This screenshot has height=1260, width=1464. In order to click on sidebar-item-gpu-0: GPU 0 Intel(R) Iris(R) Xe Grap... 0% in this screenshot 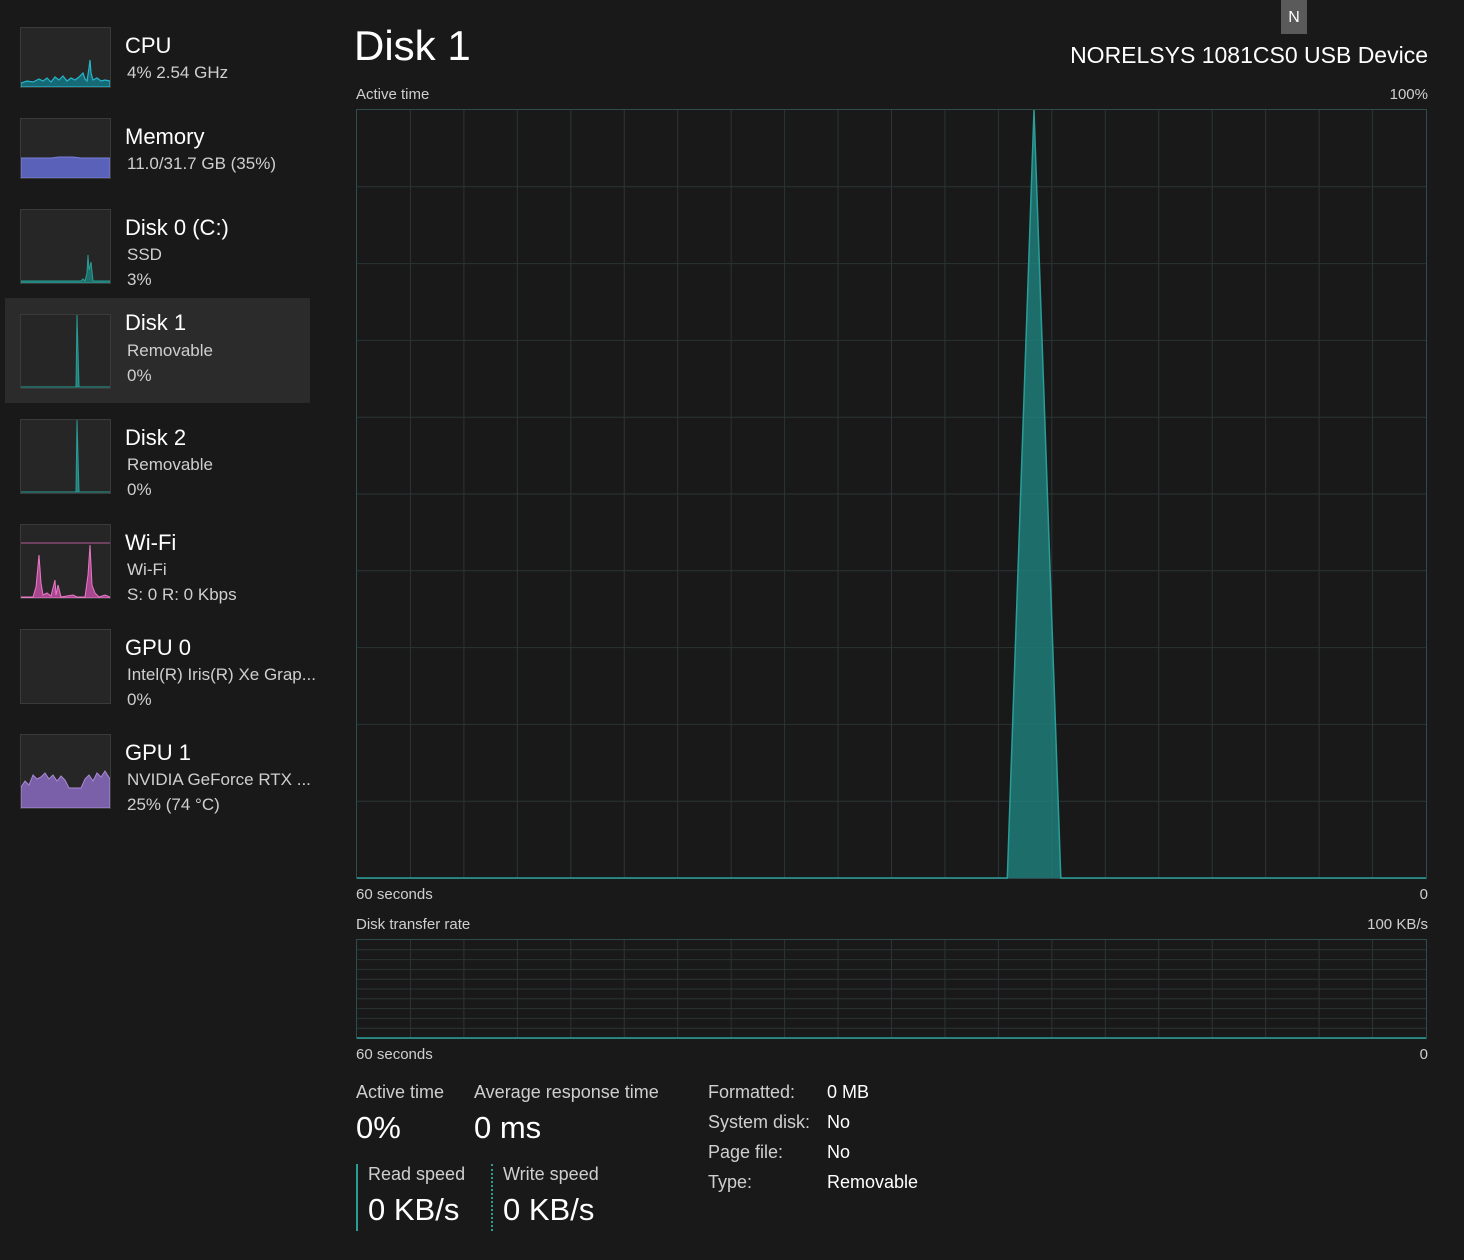, I will do `click(160, 681)`.